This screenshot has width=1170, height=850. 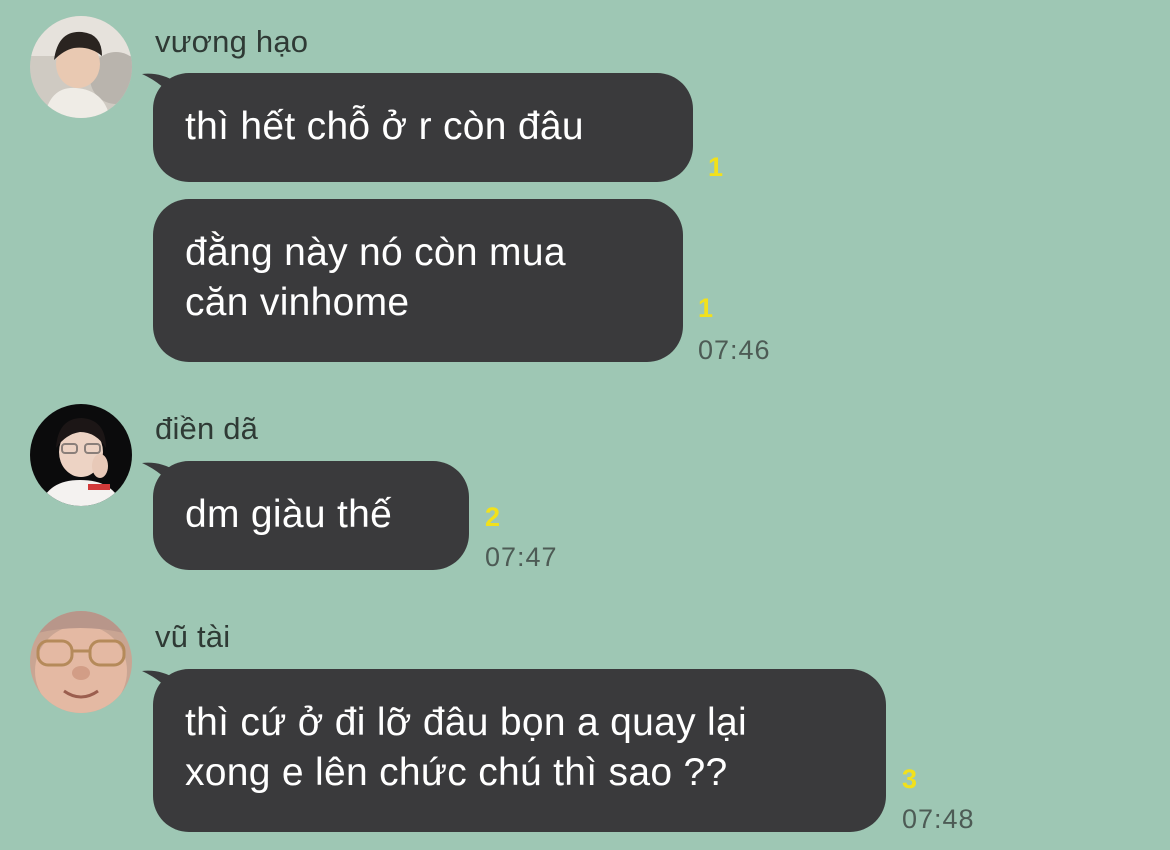 I want to click on message-bubble: dm giàu thế, so click(x=311, y=515).